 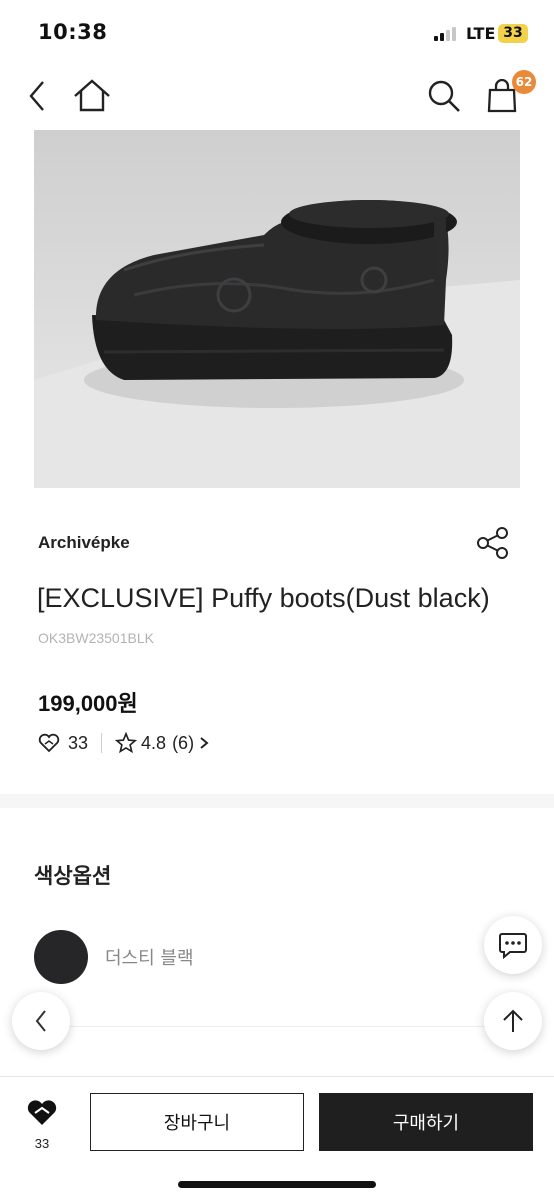 I want to click on like-button: 33, so click(x=42, y=1125).